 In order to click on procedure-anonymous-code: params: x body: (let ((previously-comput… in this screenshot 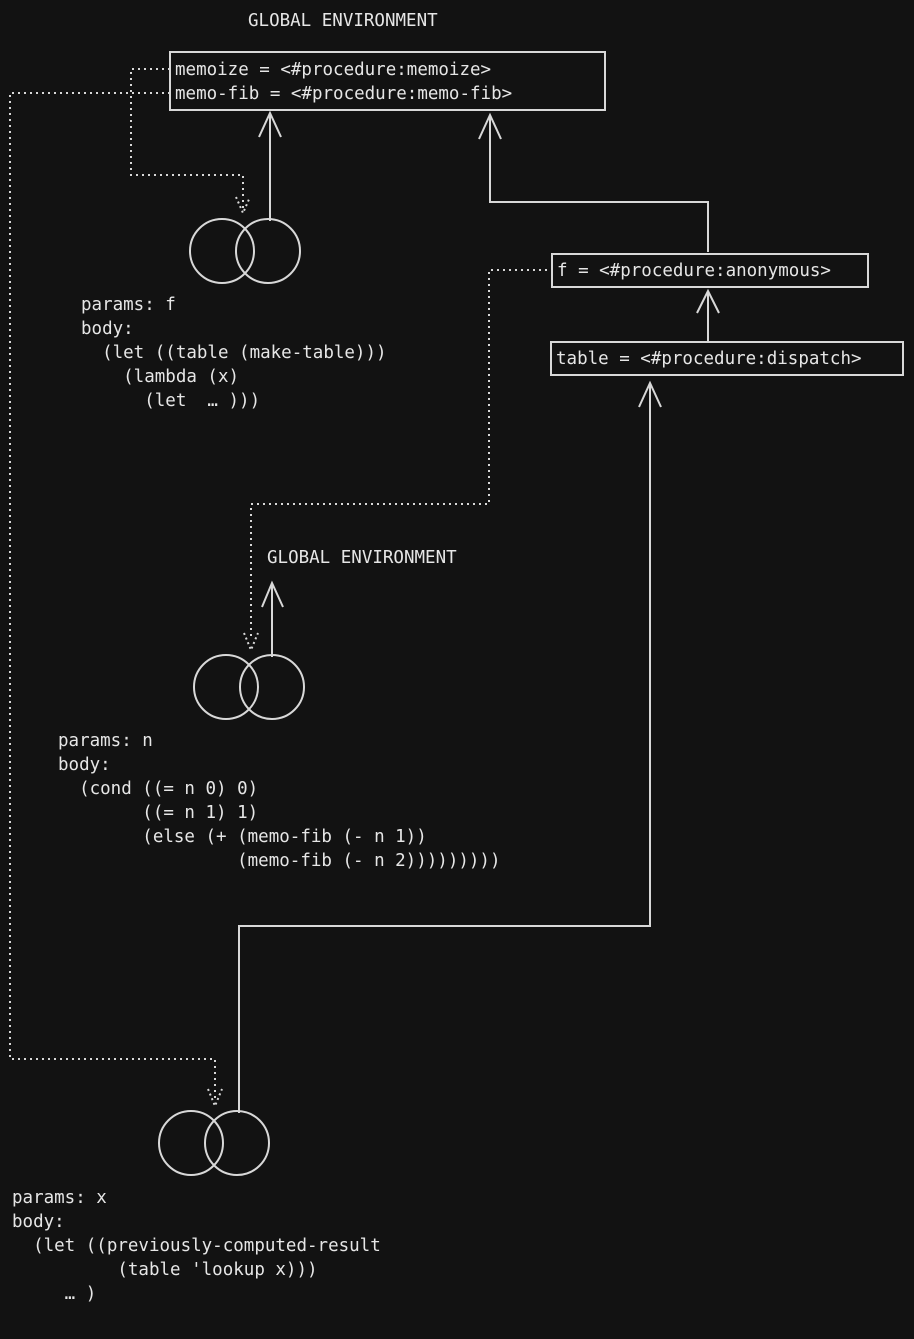, I will do `click(196, 1246)`.